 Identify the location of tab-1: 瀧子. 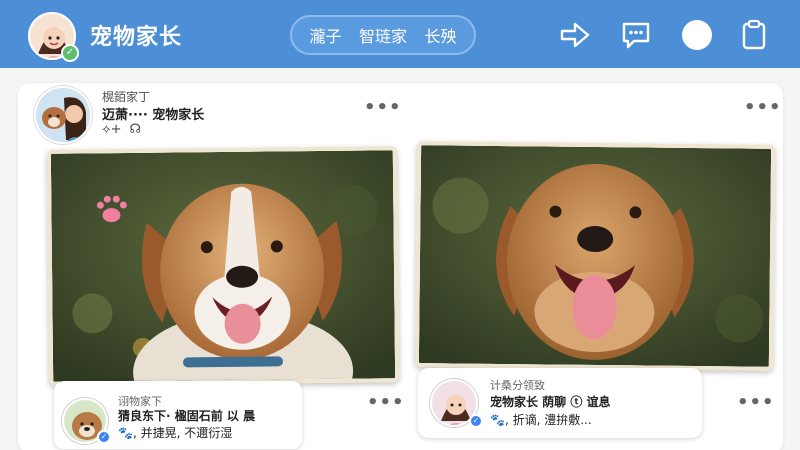
(325, 35).